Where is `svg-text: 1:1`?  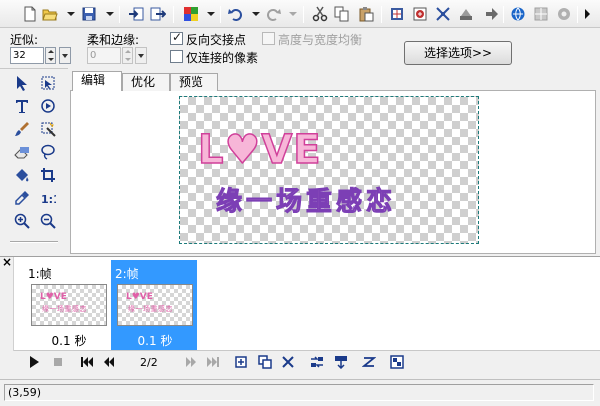
svg-text: 1:1 is located at coordinates (48, 199).